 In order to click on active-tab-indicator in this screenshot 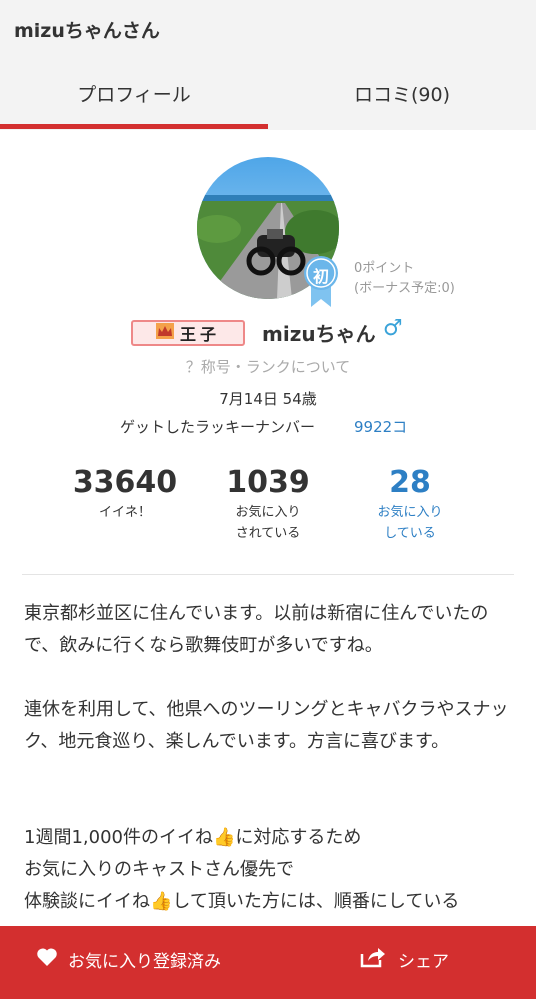, I will do `click(134, 126)`.